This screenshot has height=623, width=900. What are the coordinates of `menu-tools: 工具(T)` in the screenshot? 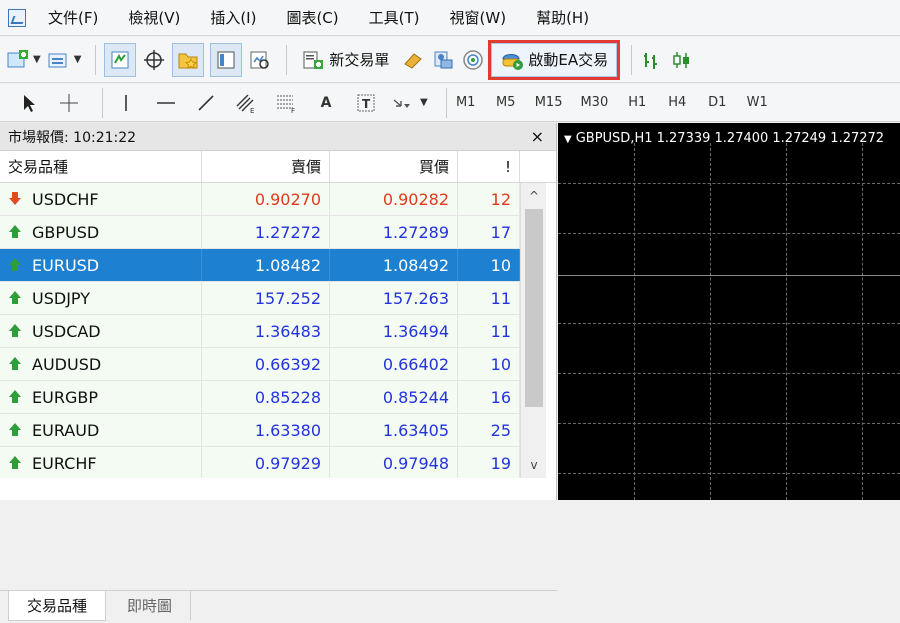 It's located at (394, 17).